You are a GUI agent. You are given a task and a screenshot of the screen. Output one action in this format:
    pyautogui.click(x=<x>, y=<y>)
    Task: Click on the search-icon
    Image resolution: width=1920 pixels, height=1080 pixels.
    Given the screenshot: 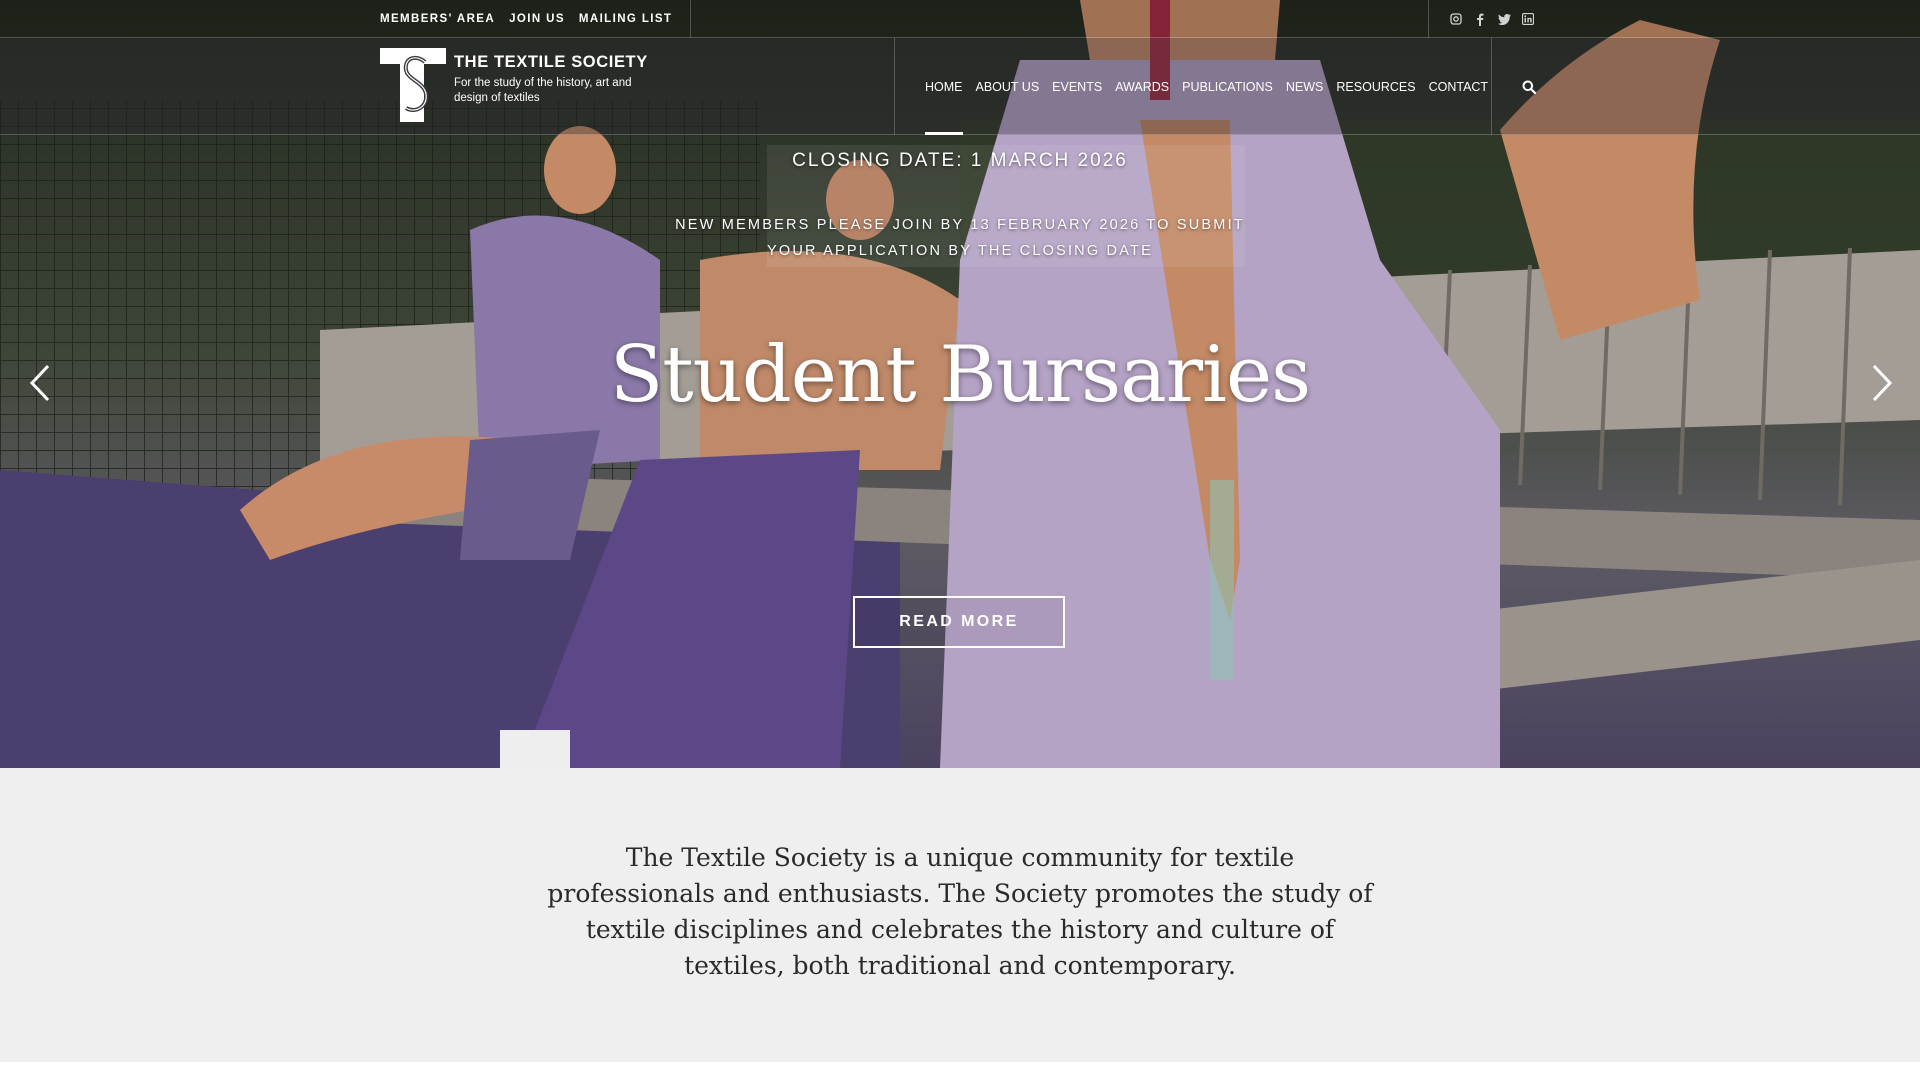 What is the action you would take?
    pyautogui.click(x=1529, y=87)
    